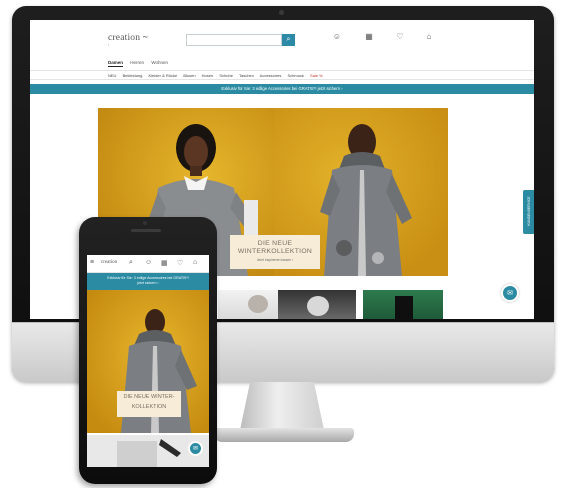 The width and height of the screenshot is (565, 488). What do you see at coordinates (275, 243) in the screenshot?
I see `hero-headline-line1: DIE NEUE` at bounding box center [275, 243].